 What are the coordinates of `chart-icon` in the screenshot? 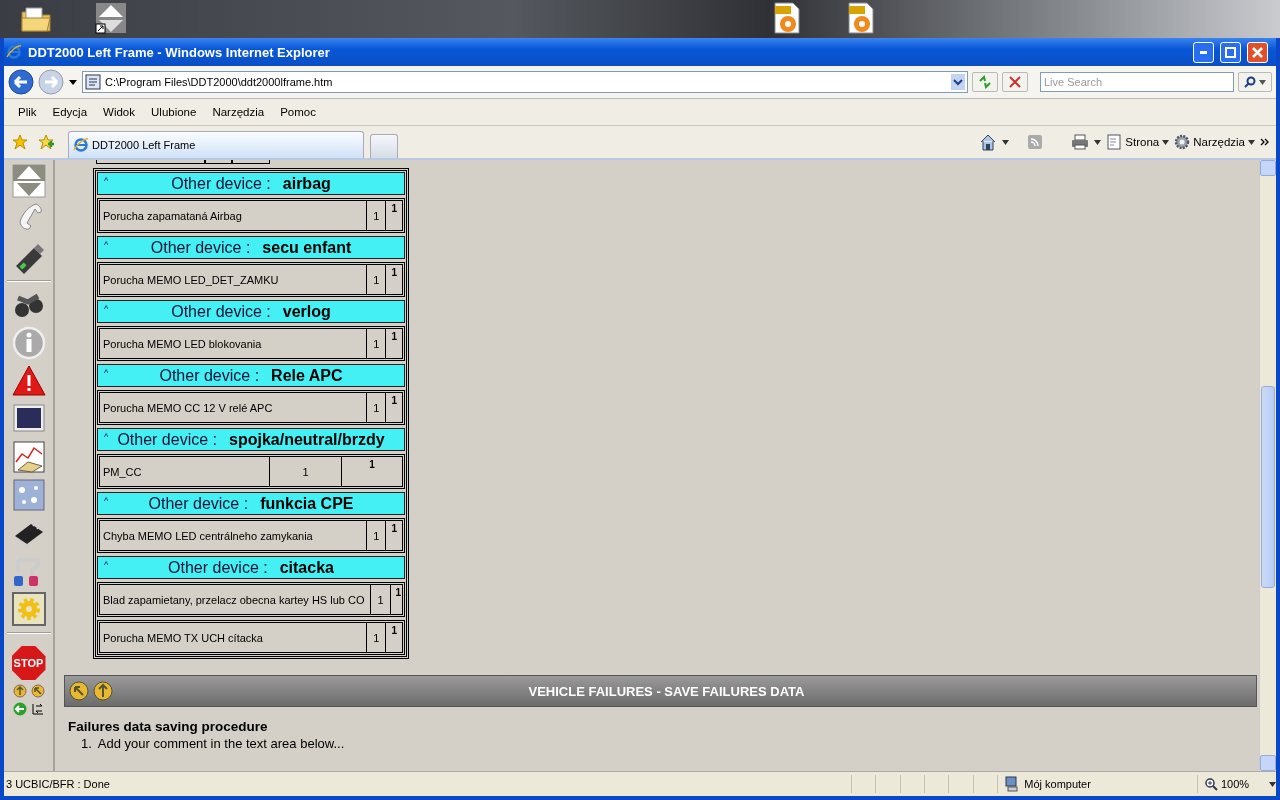 It's located at (28, 457).